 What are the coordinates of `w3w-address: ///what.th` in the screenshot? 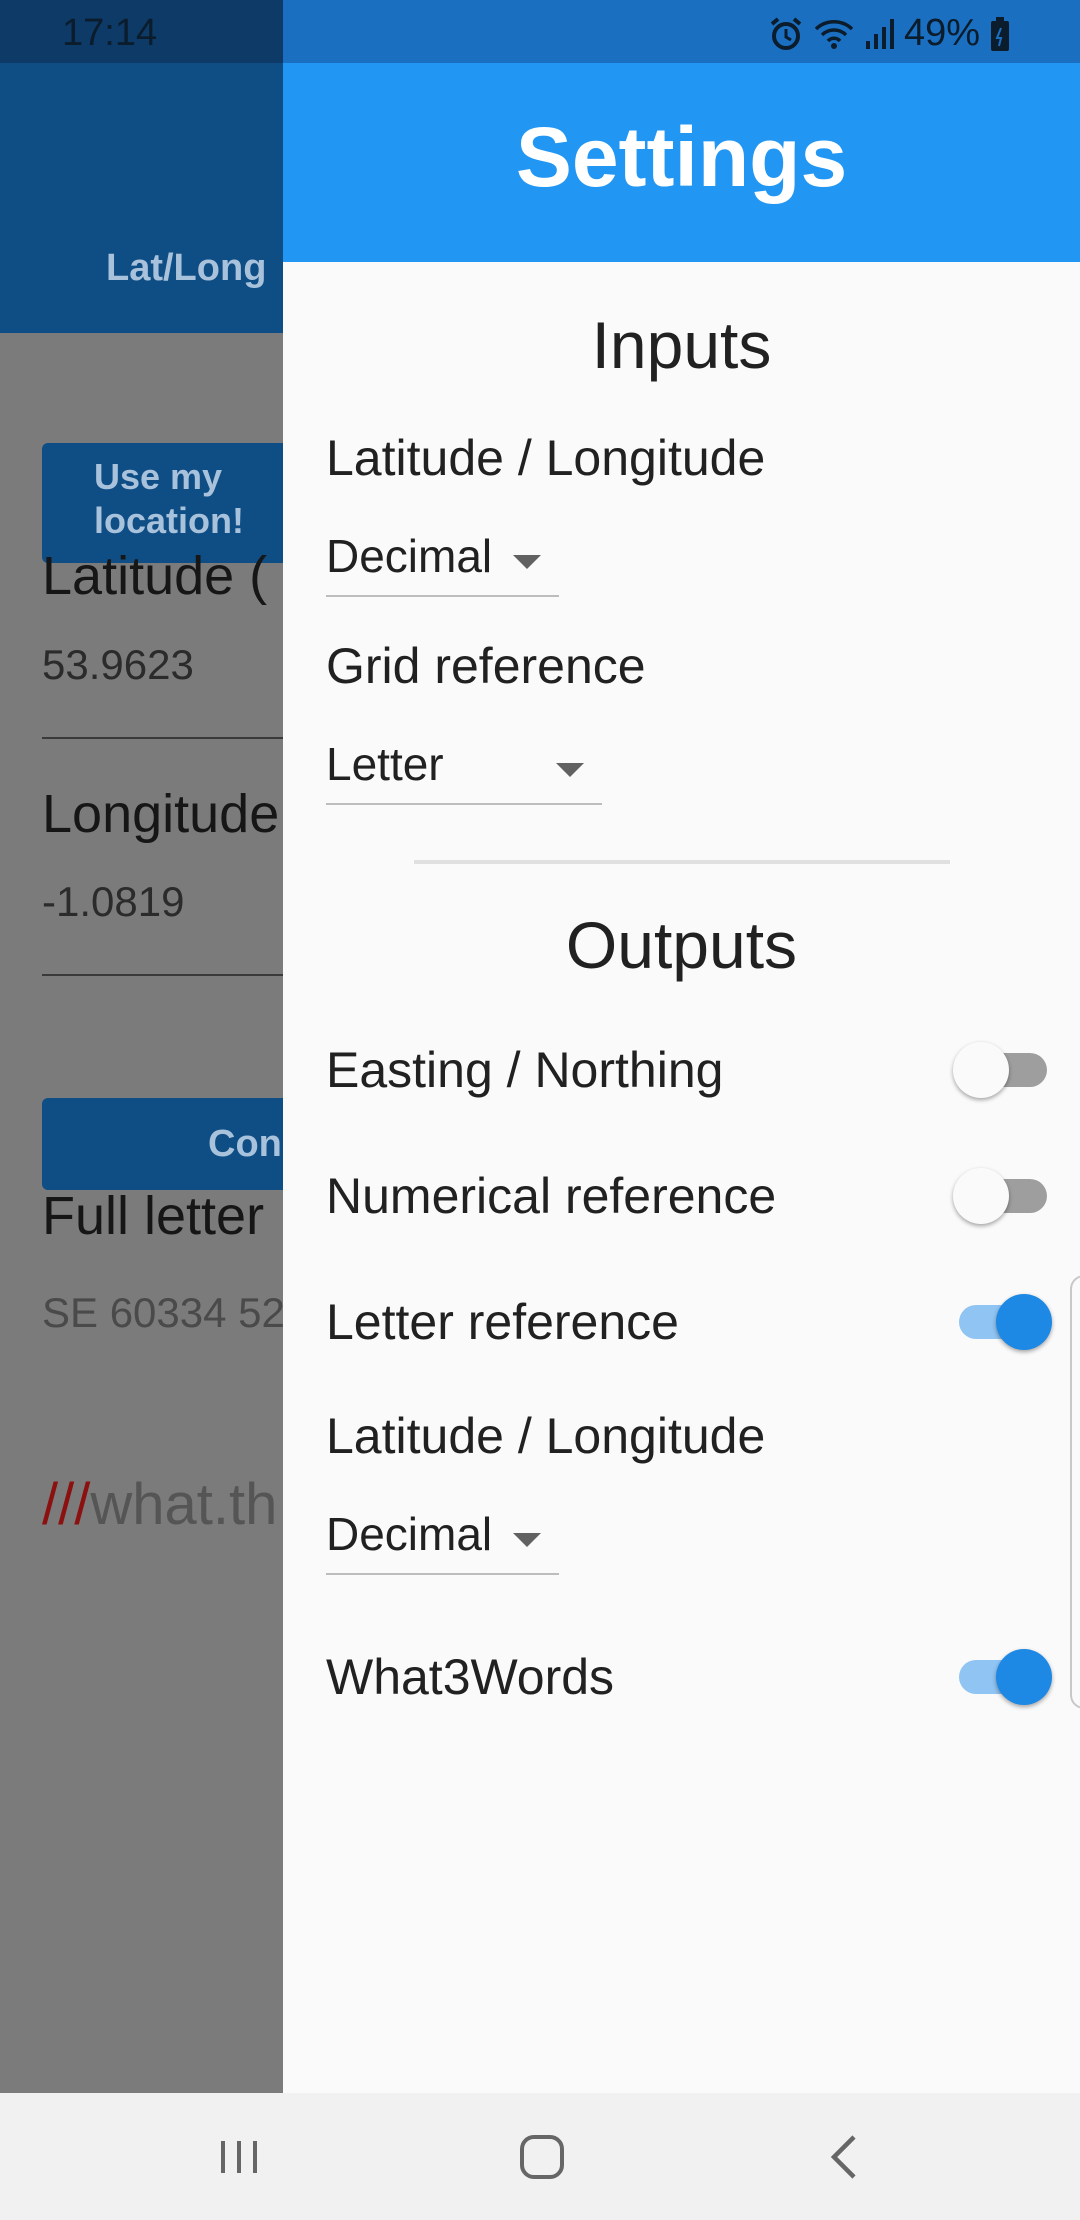 It's located at (159, 1504).